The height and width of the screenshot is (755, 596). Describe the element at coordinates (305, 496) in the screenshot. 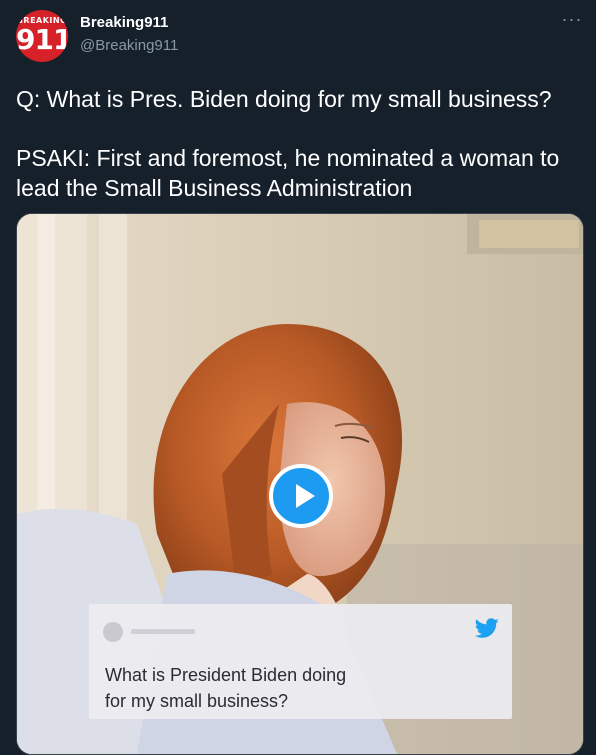

I see `play-icon` at that location.